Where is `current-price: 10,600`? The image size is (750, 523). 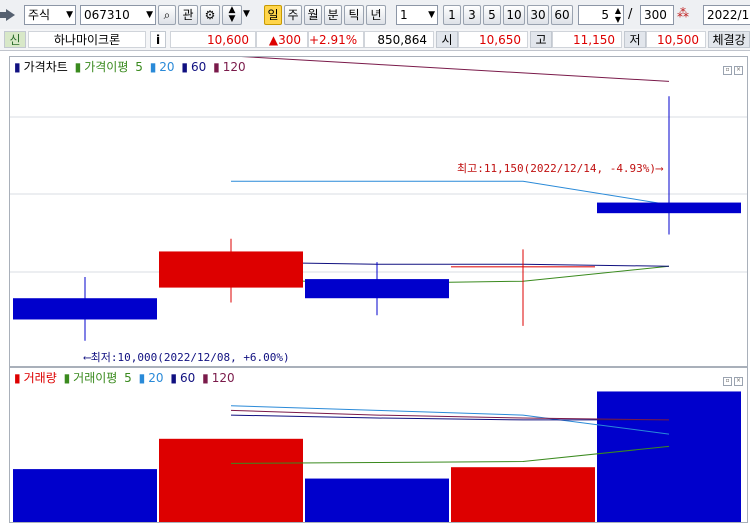
current-price: 10,600 is located at coordinates (213, 39).